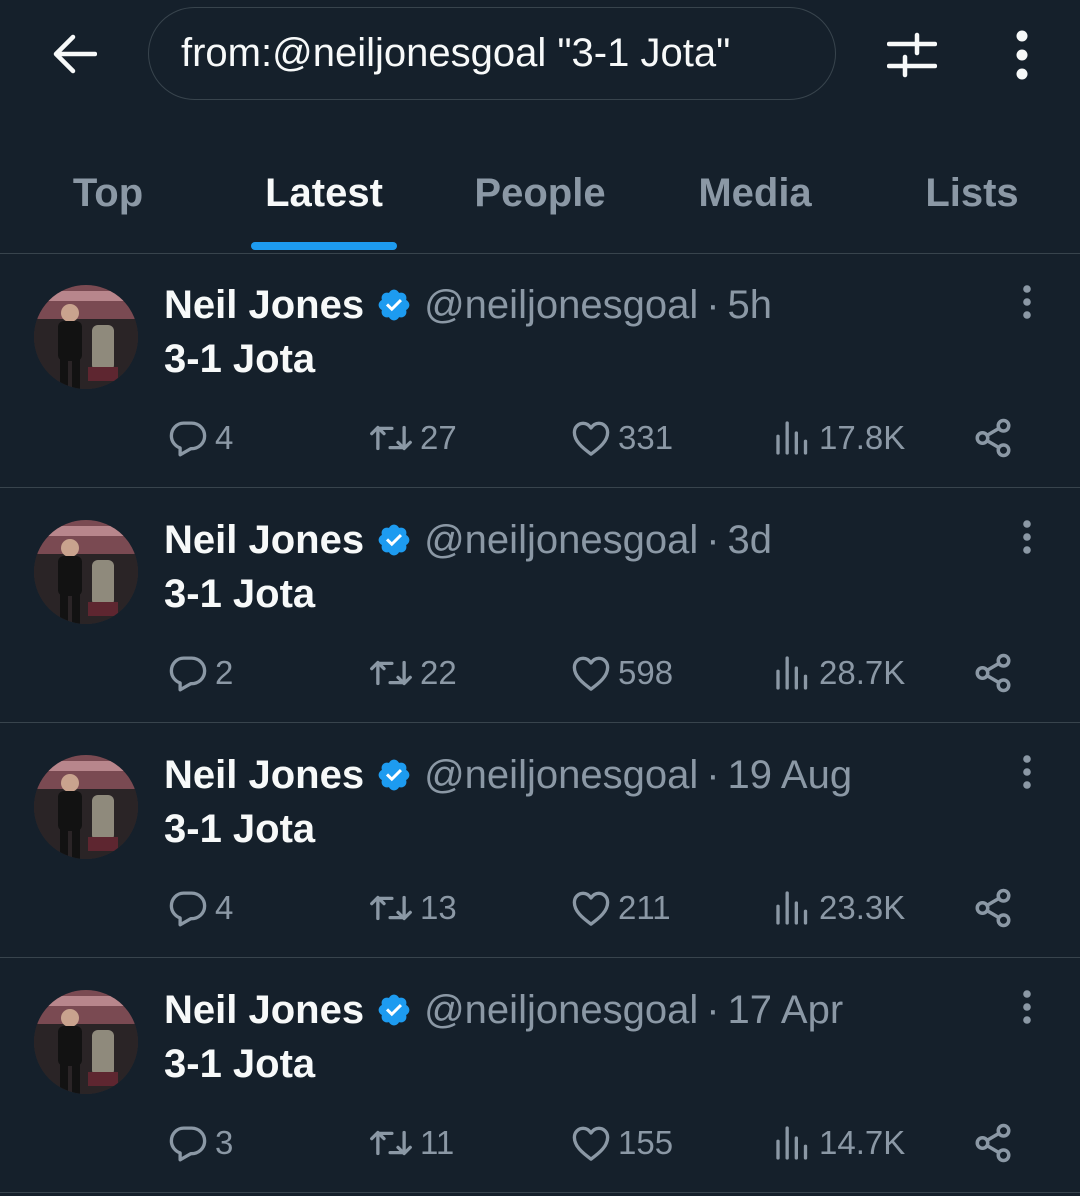  What do you see at coordinates (750, 305) in the screenshot?
I see `tweet-timestamp: 5h` at bounding box center [750, 305].